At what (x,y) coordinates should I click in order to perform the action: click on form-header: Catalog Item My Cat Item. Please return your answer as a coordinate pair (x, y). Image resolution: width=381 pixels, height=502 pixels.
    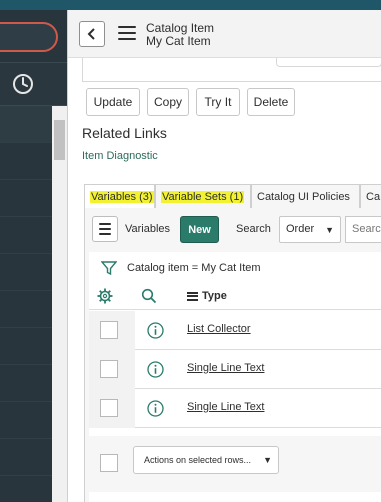
    Looking at the image, I should click on (224, 34).